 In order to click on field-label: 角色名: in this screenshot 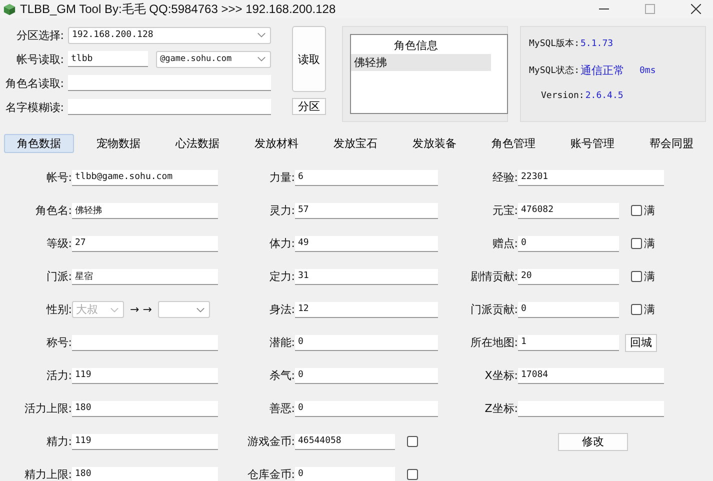, I will do `click(53, 210)`.